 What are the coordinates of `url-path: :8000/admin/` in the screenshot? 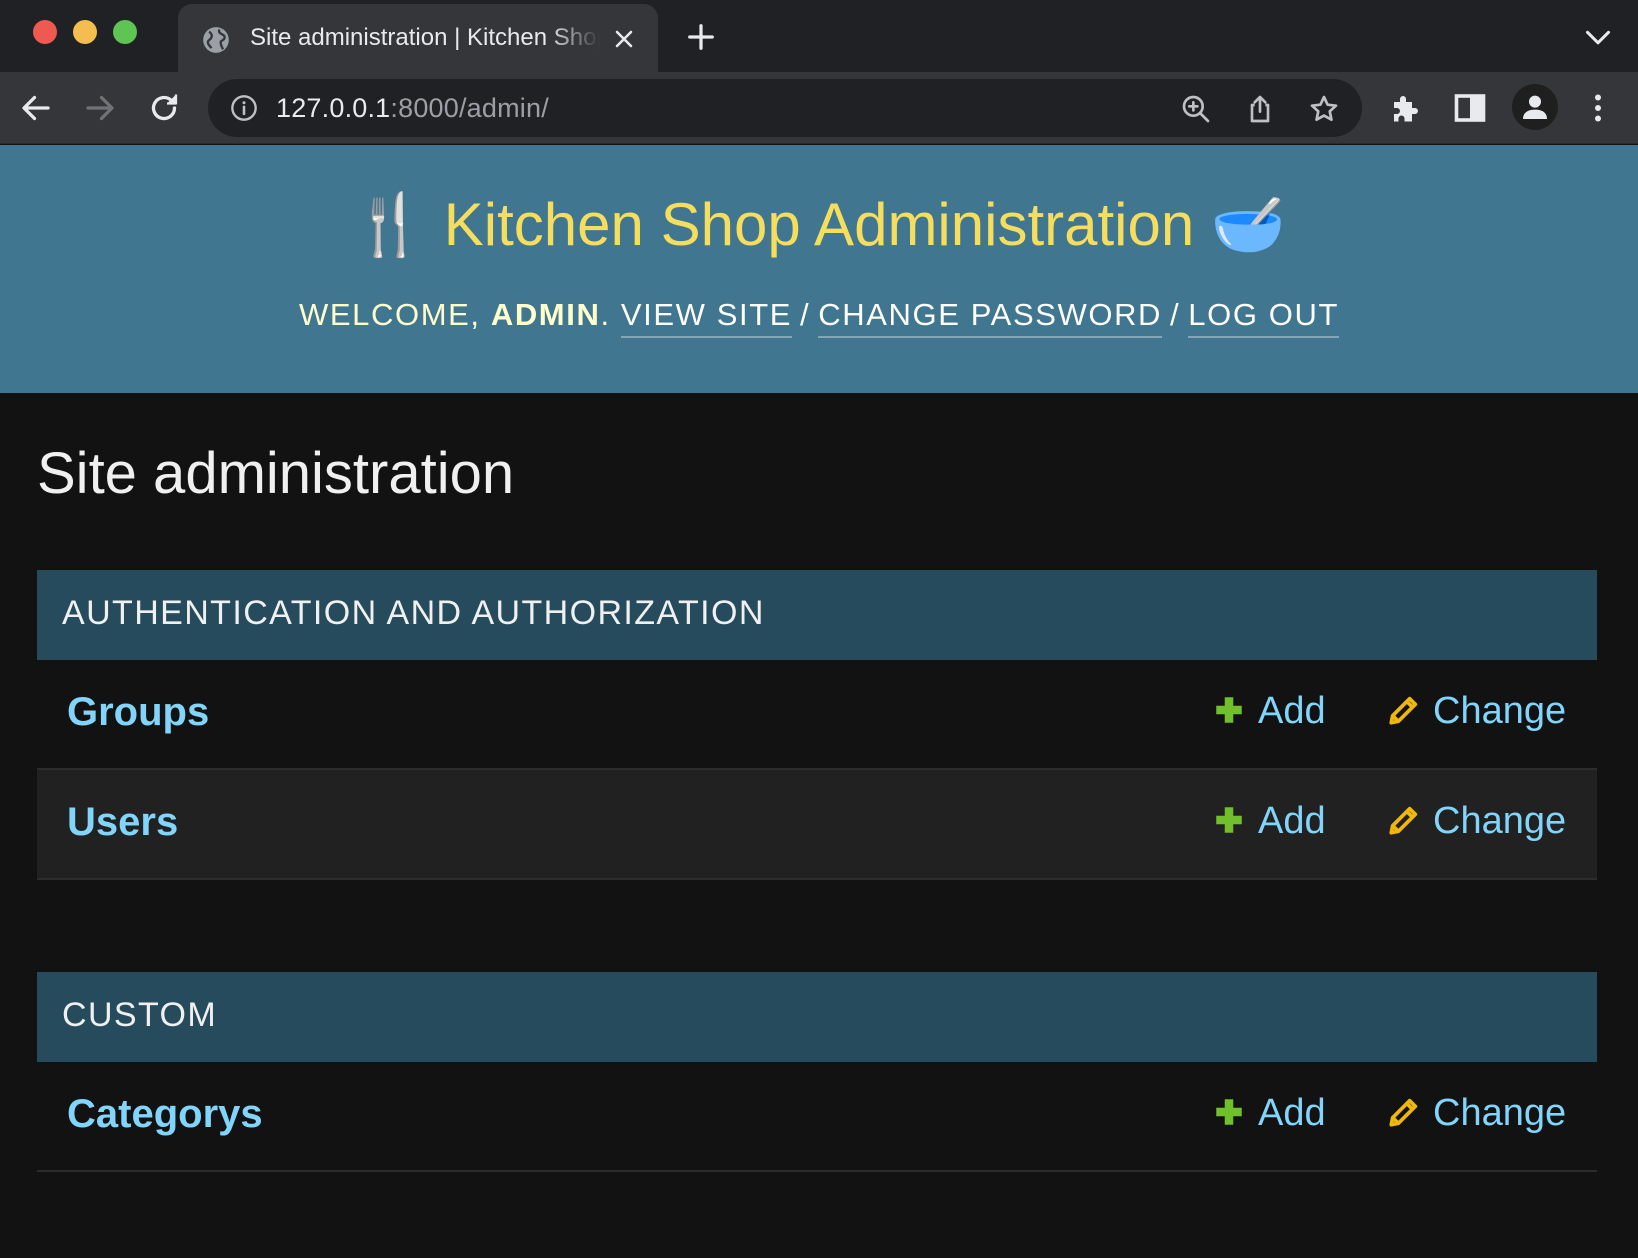 It's located at (469, 108).